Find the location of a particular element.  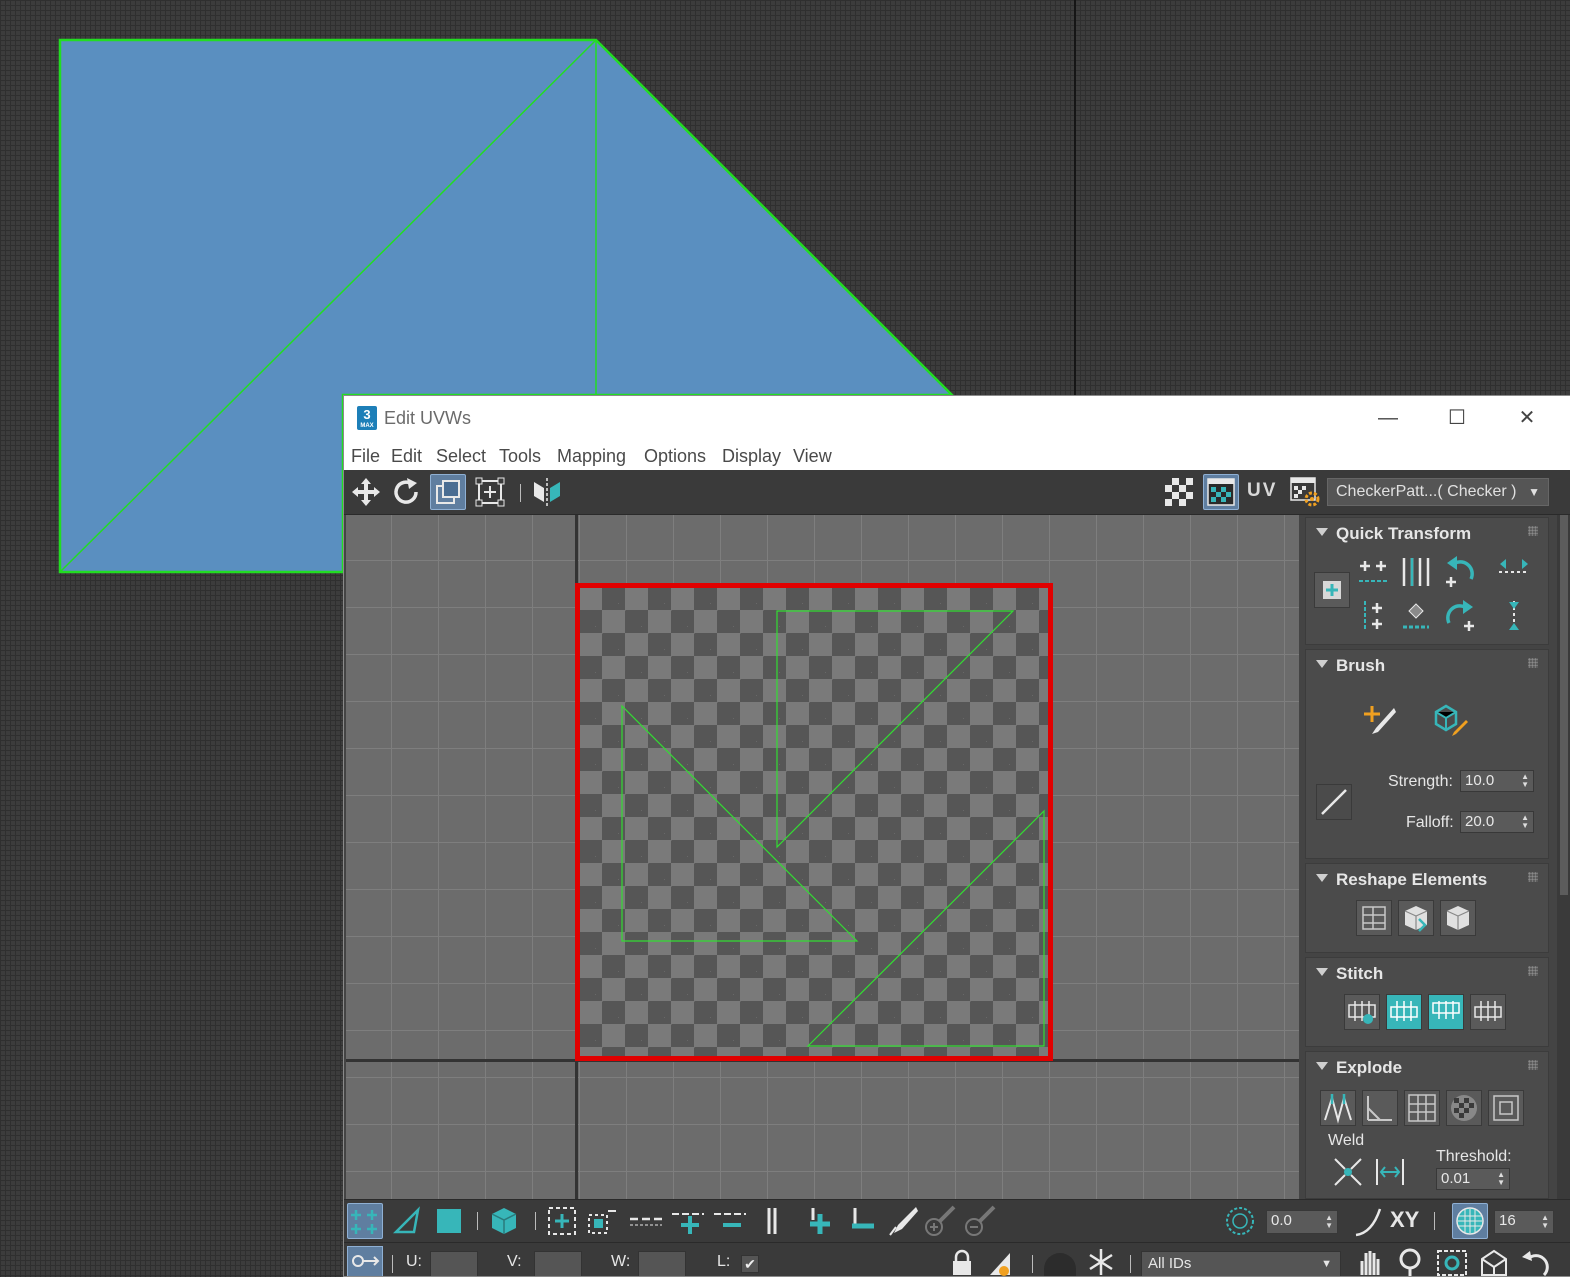

explode-title: Explode is located at coordinates (1369, 1068).